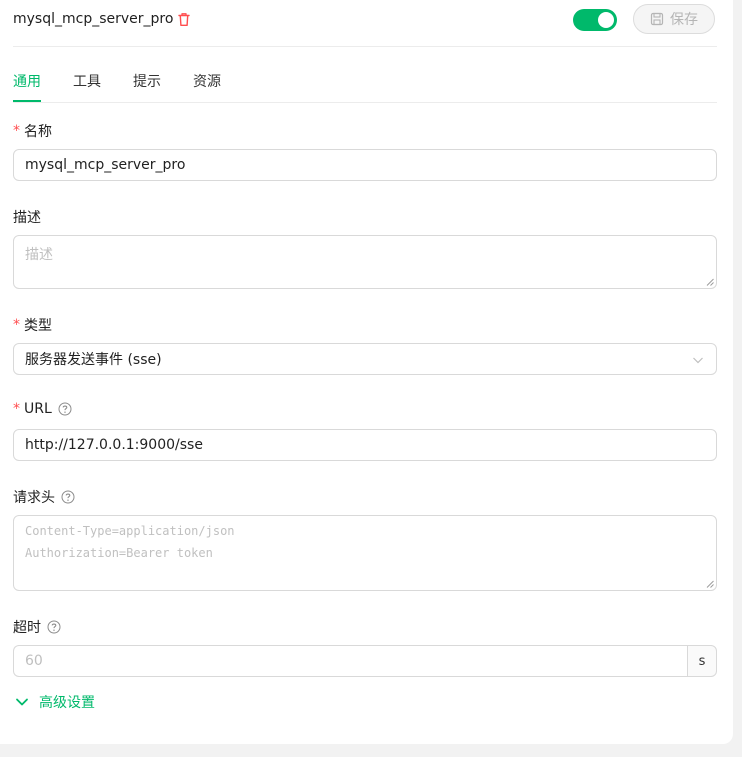 The height and width of the screenshot is (757, 742). What do you see at coordinates (27, 628) in the screenshot?
I see `timeout-label-text: 超时` at bounding box center [27, 628].